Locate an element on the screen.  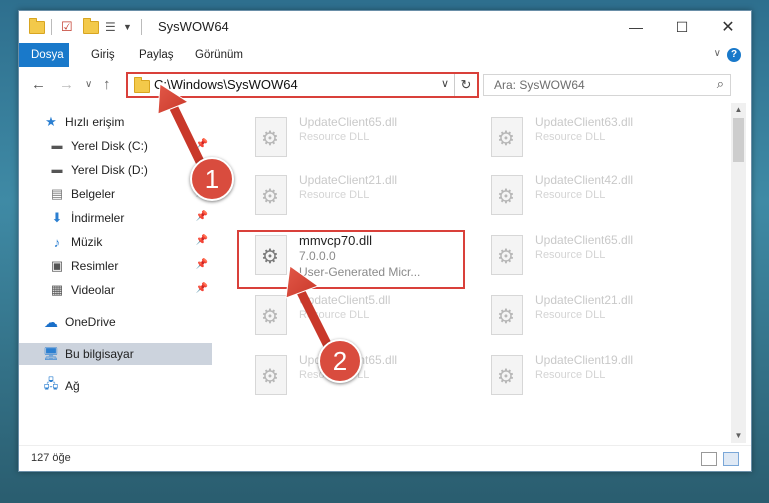
nav-item-downloads: ⬇ İndirmeler 📌 is located at coordinates (115, 218).